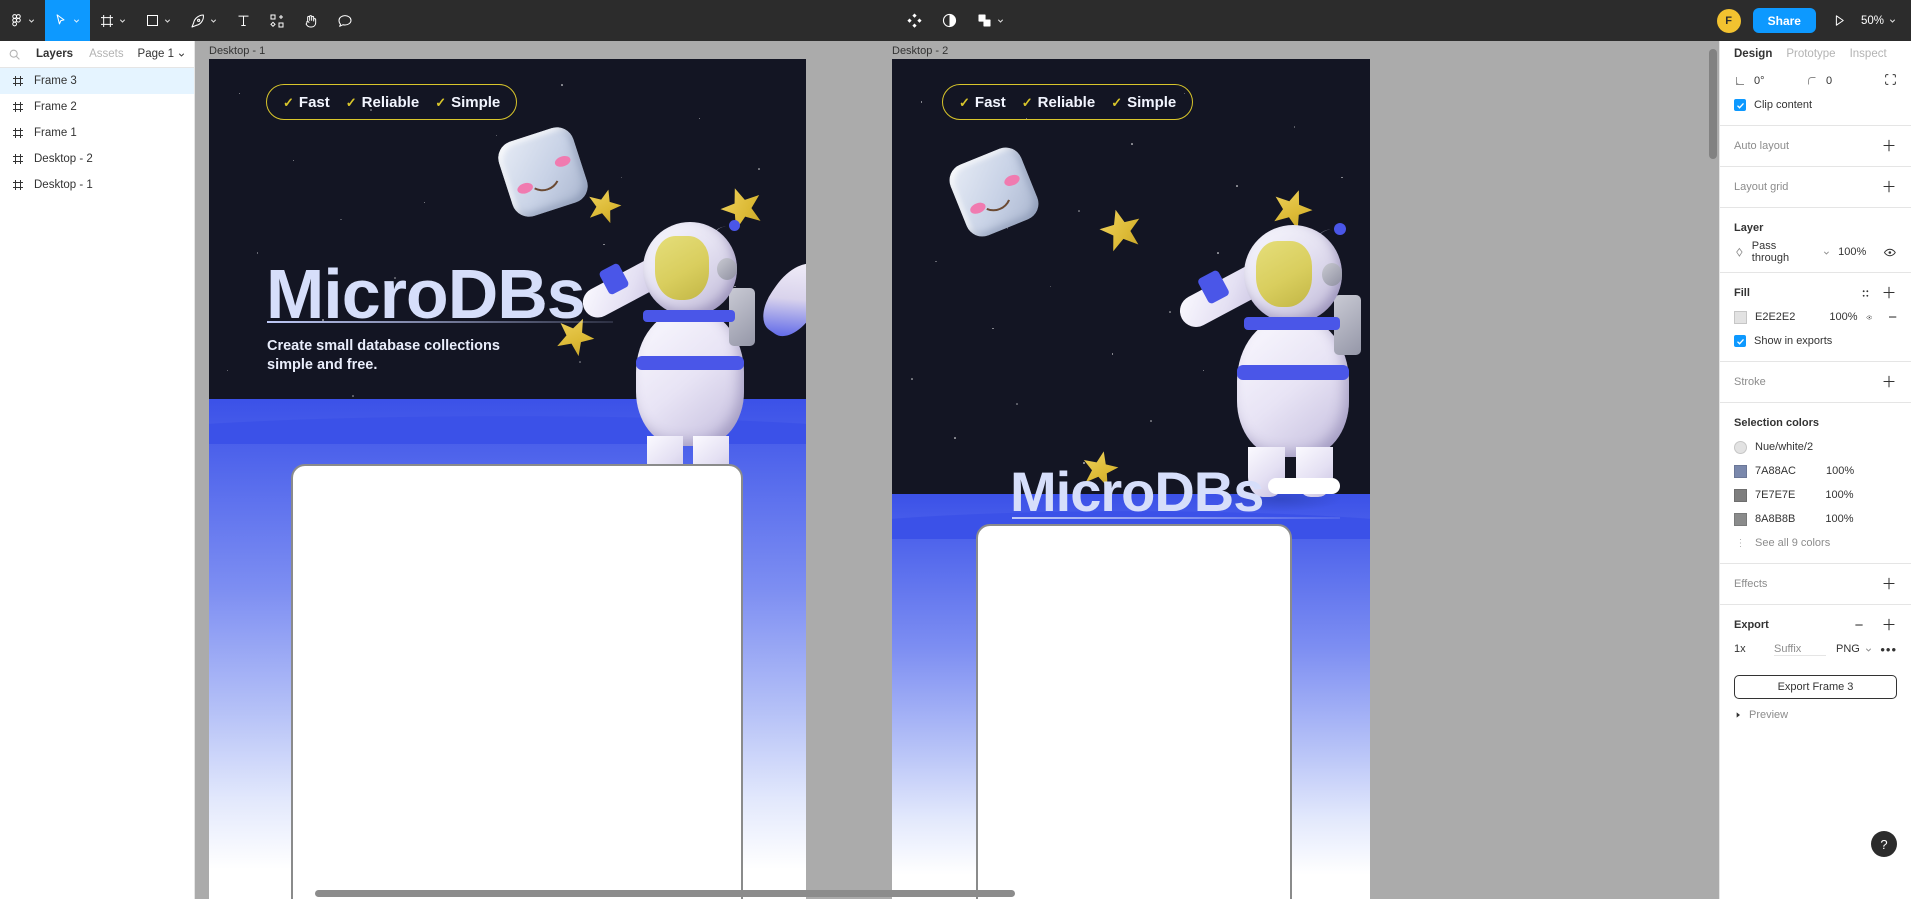 The width and height of the screenshot is (1911, 899). What do you see at coordinates (1815, 447) in the screenshot?
I see `selection-color-row: Nue/white/2` at bounding box center [1815, 447].